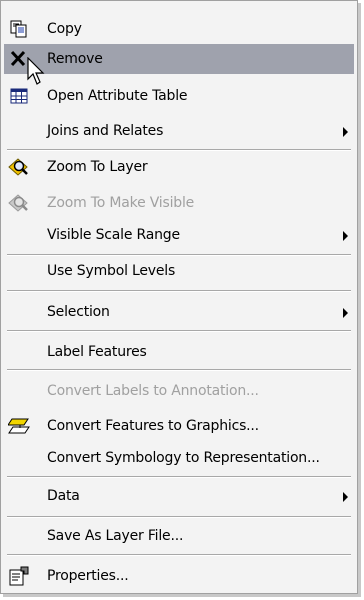 Image resolution: width=364 pixels, height=600 pixels. What do you see at coordinates (179, 29) in the screenshot?
I see `menu-item-copy: Copy` at bounding box center [179, 29].